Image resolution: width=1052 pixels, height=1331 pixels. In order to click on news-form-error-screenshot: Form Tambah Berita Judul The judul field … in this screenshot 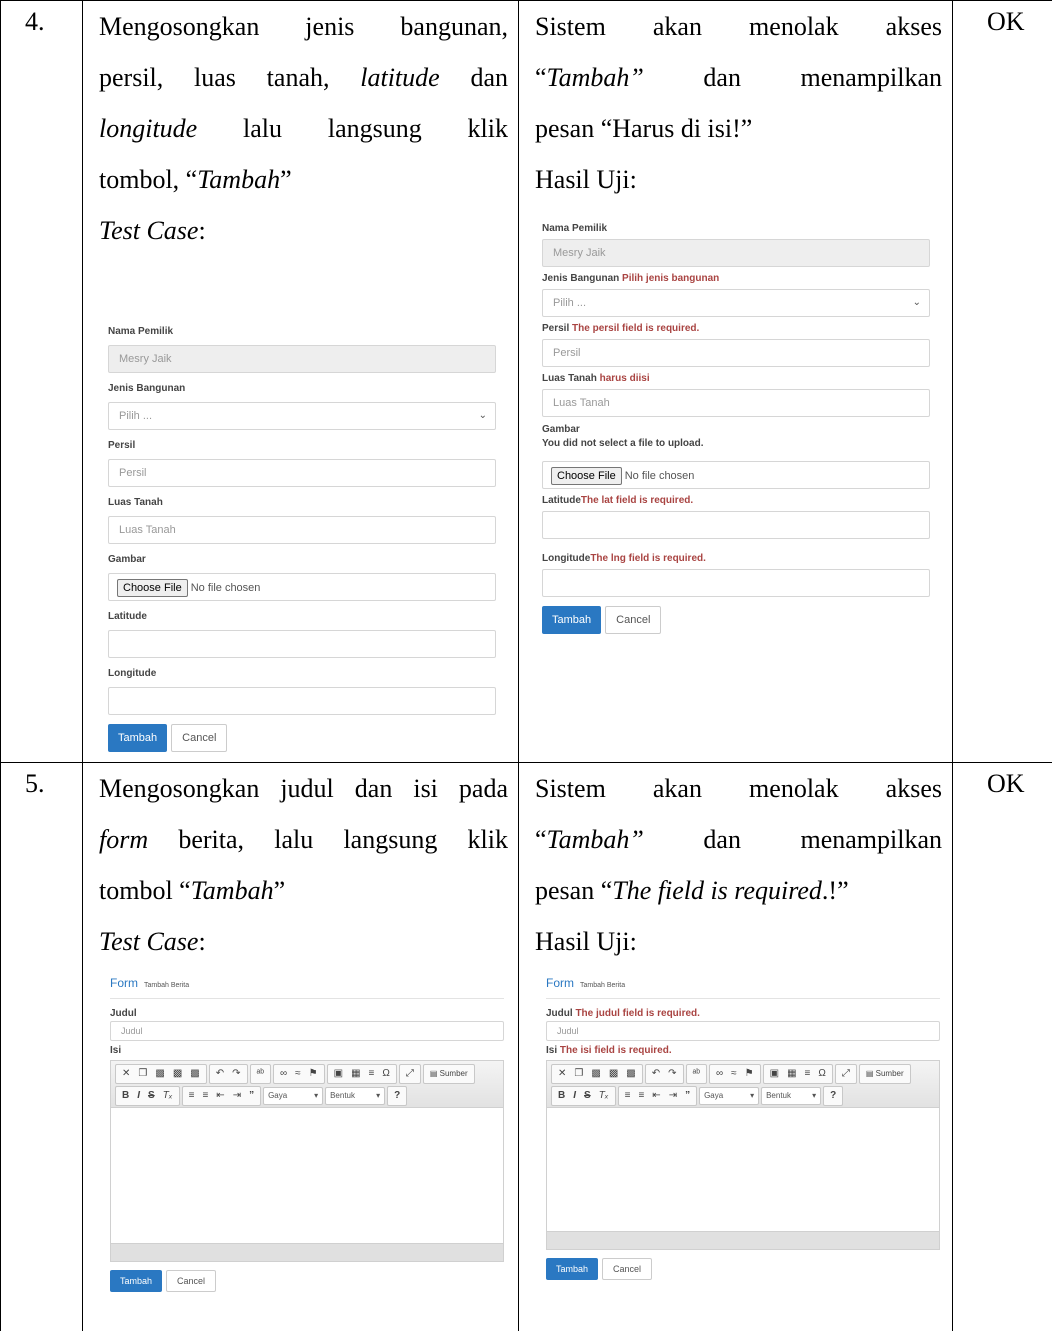, I will do `click(743, 1126)`.